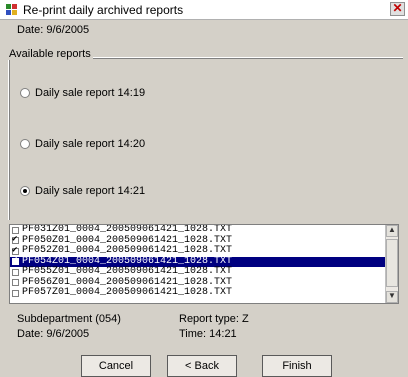  What do you see at coordinates (69, 319) in the screenshot?
I see `subdepartment-label: Subdepartment (054)` at bounding box center [69, 319].